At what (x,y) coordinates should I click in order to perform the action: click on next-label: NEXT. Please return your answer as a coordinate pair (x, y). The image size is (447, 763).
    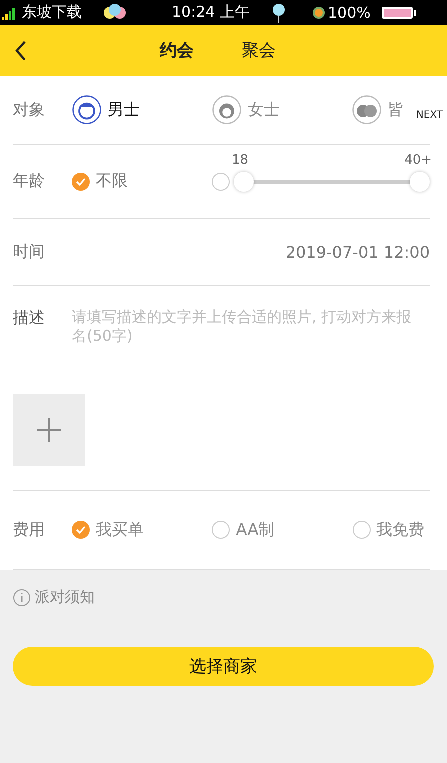
    Looking at the image, I should click on (429, 115).